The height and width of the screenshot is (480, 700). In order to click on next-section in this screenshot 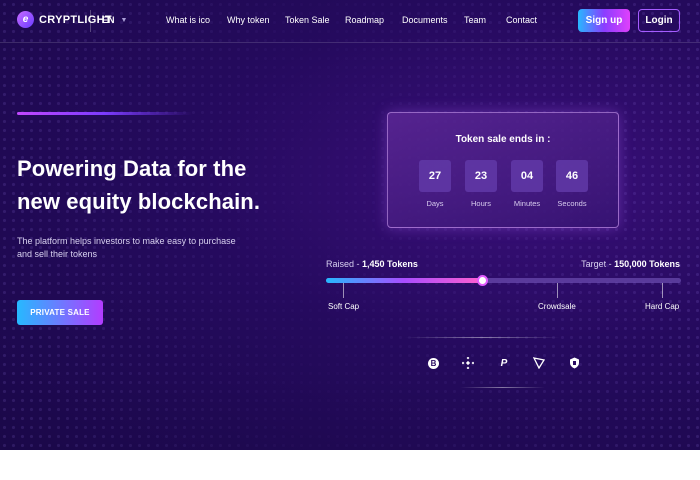, I will do `click(350, 465)`.